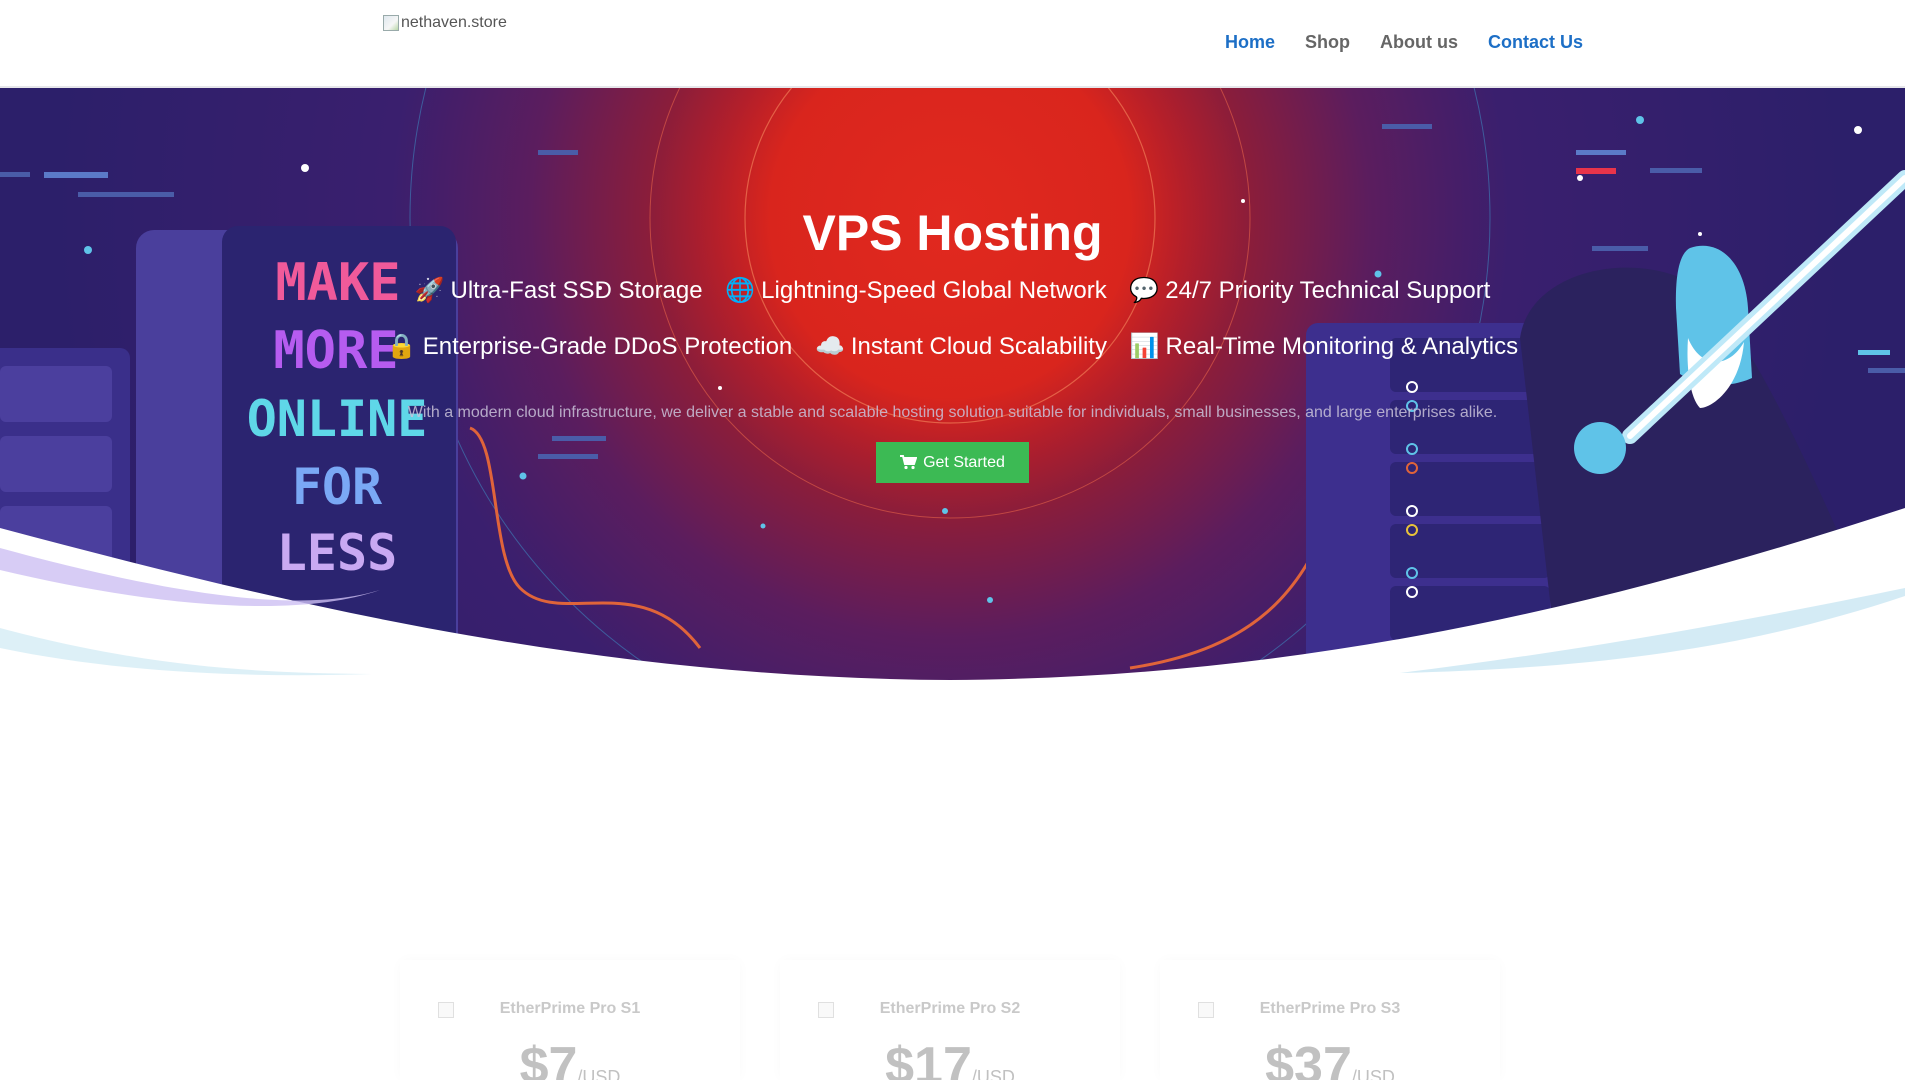 The image size is (1920, 1080). What do you see at coordinates (1144, 346) in the screenshot?
I see `bar-chart-icon: 📊` at bounding box center [1144, 346].